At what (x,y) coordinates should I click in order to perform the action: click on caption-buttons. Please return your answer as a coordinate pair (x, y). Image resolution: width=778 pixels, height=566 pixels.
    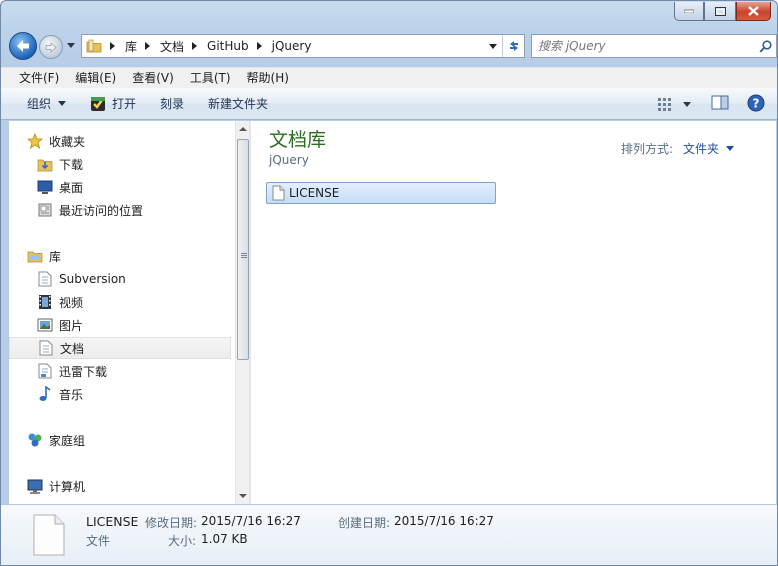
    Looking at the image, I should click on (722, 12).